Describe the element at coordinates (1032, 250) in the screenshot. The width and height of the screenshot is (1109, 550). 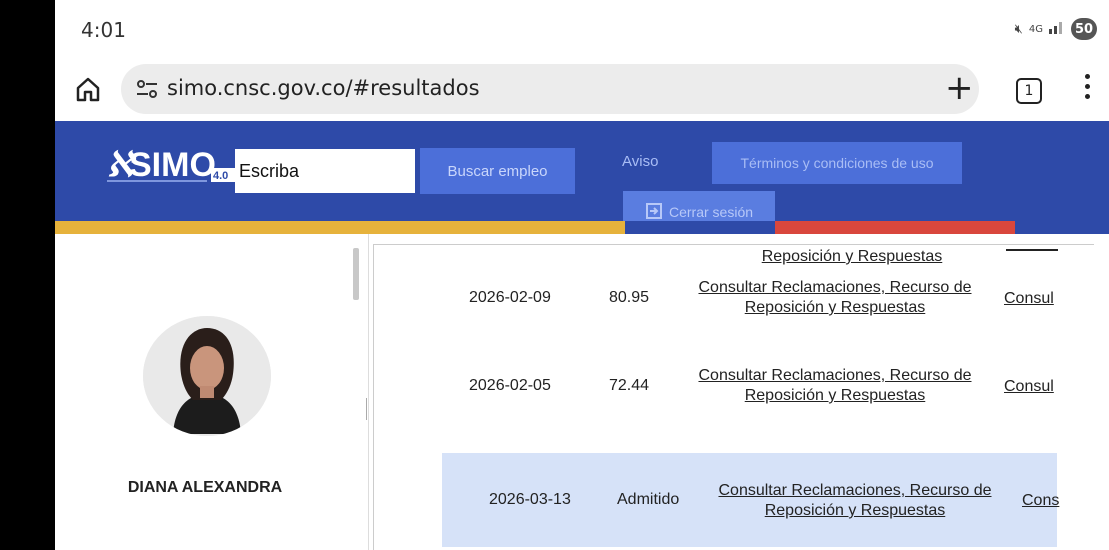
I see `partial-underline` at that location.